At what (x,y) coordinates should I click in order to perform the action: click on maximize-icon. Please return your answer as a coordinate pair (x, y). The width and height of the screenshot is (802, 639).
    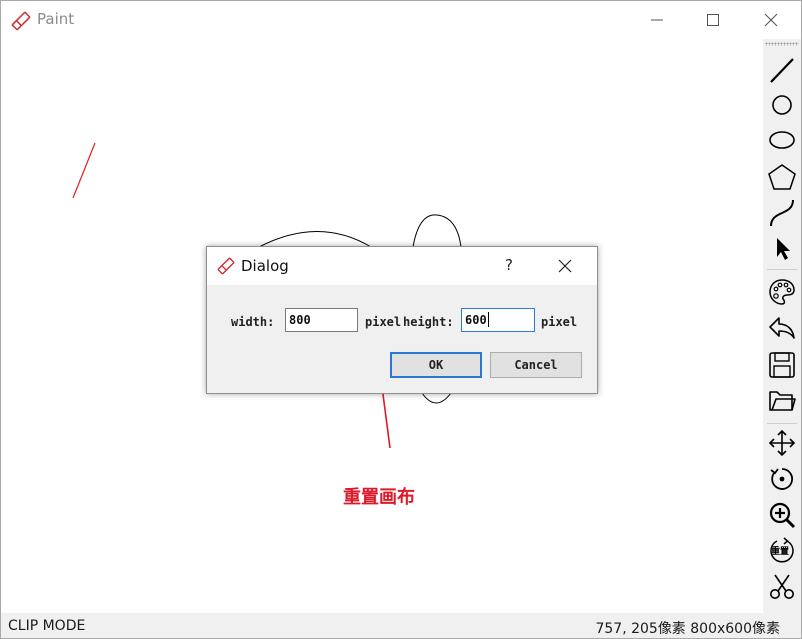
    Looking at the image, I should click on (713, 20).